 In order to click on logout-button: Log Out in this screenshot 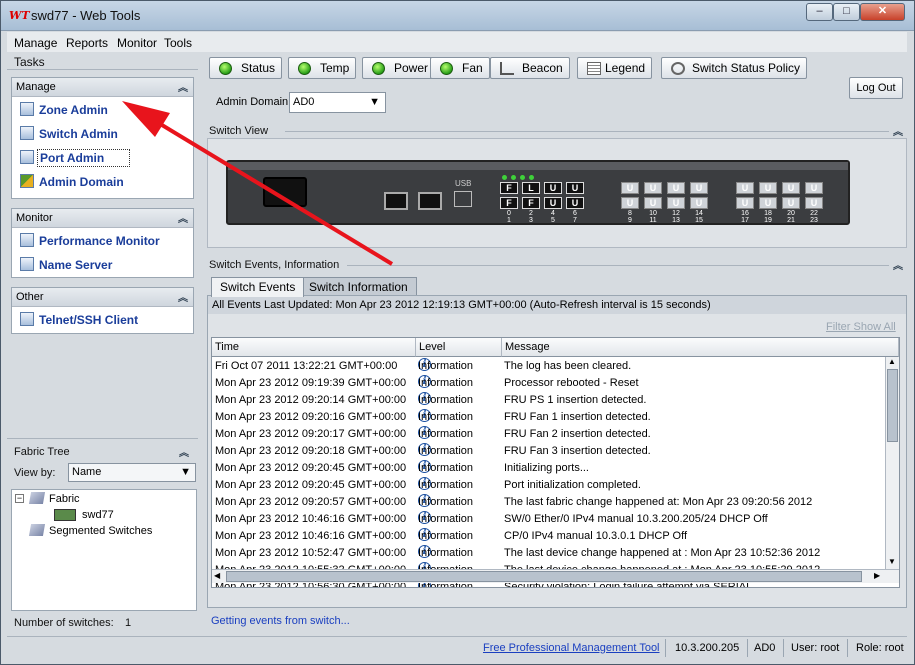, I will do `click(876, 88)`.